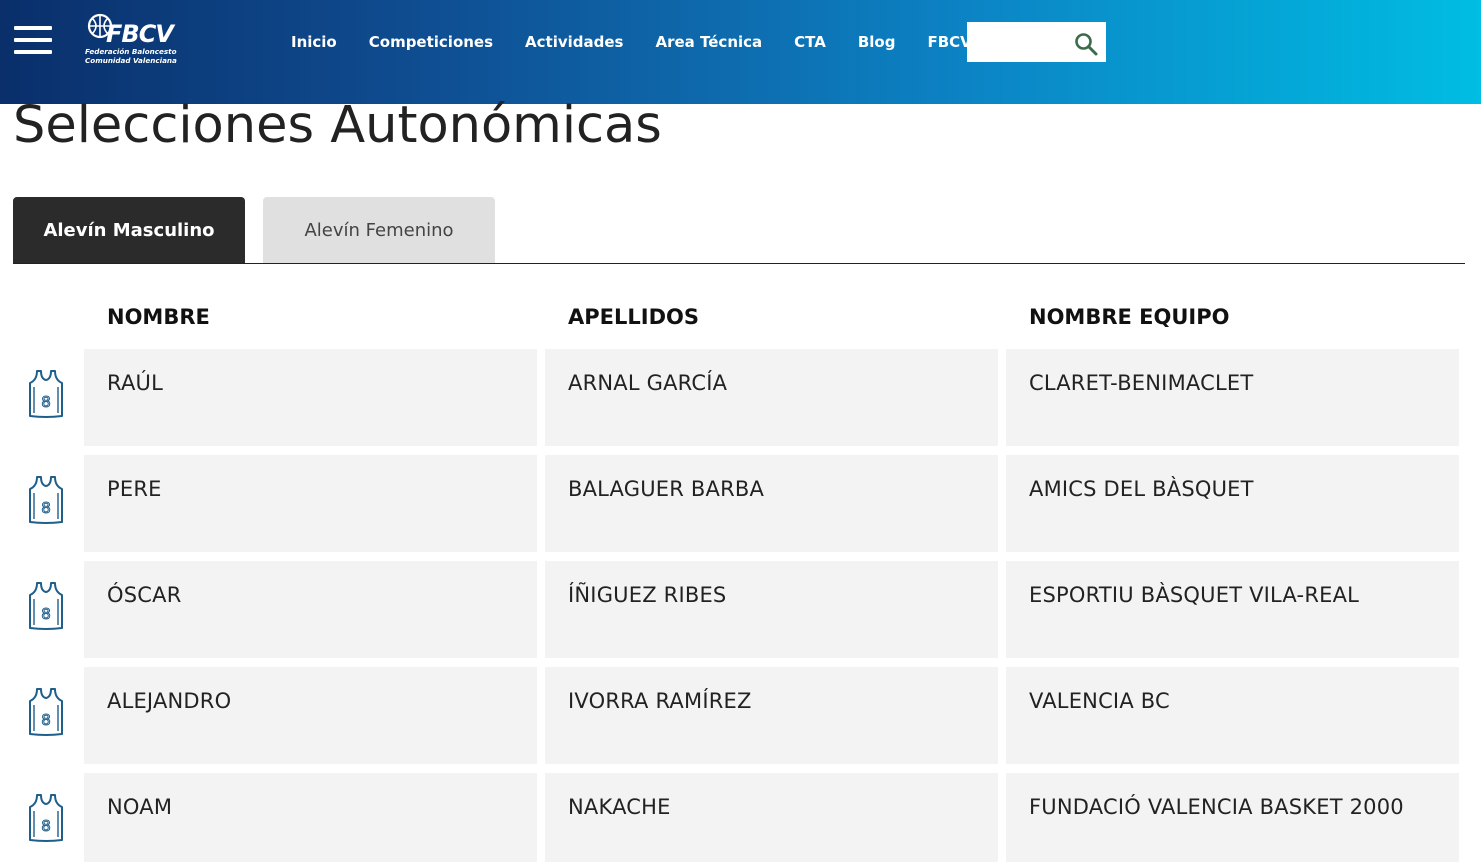  I want to click on search-icon, so click(1086, 44).